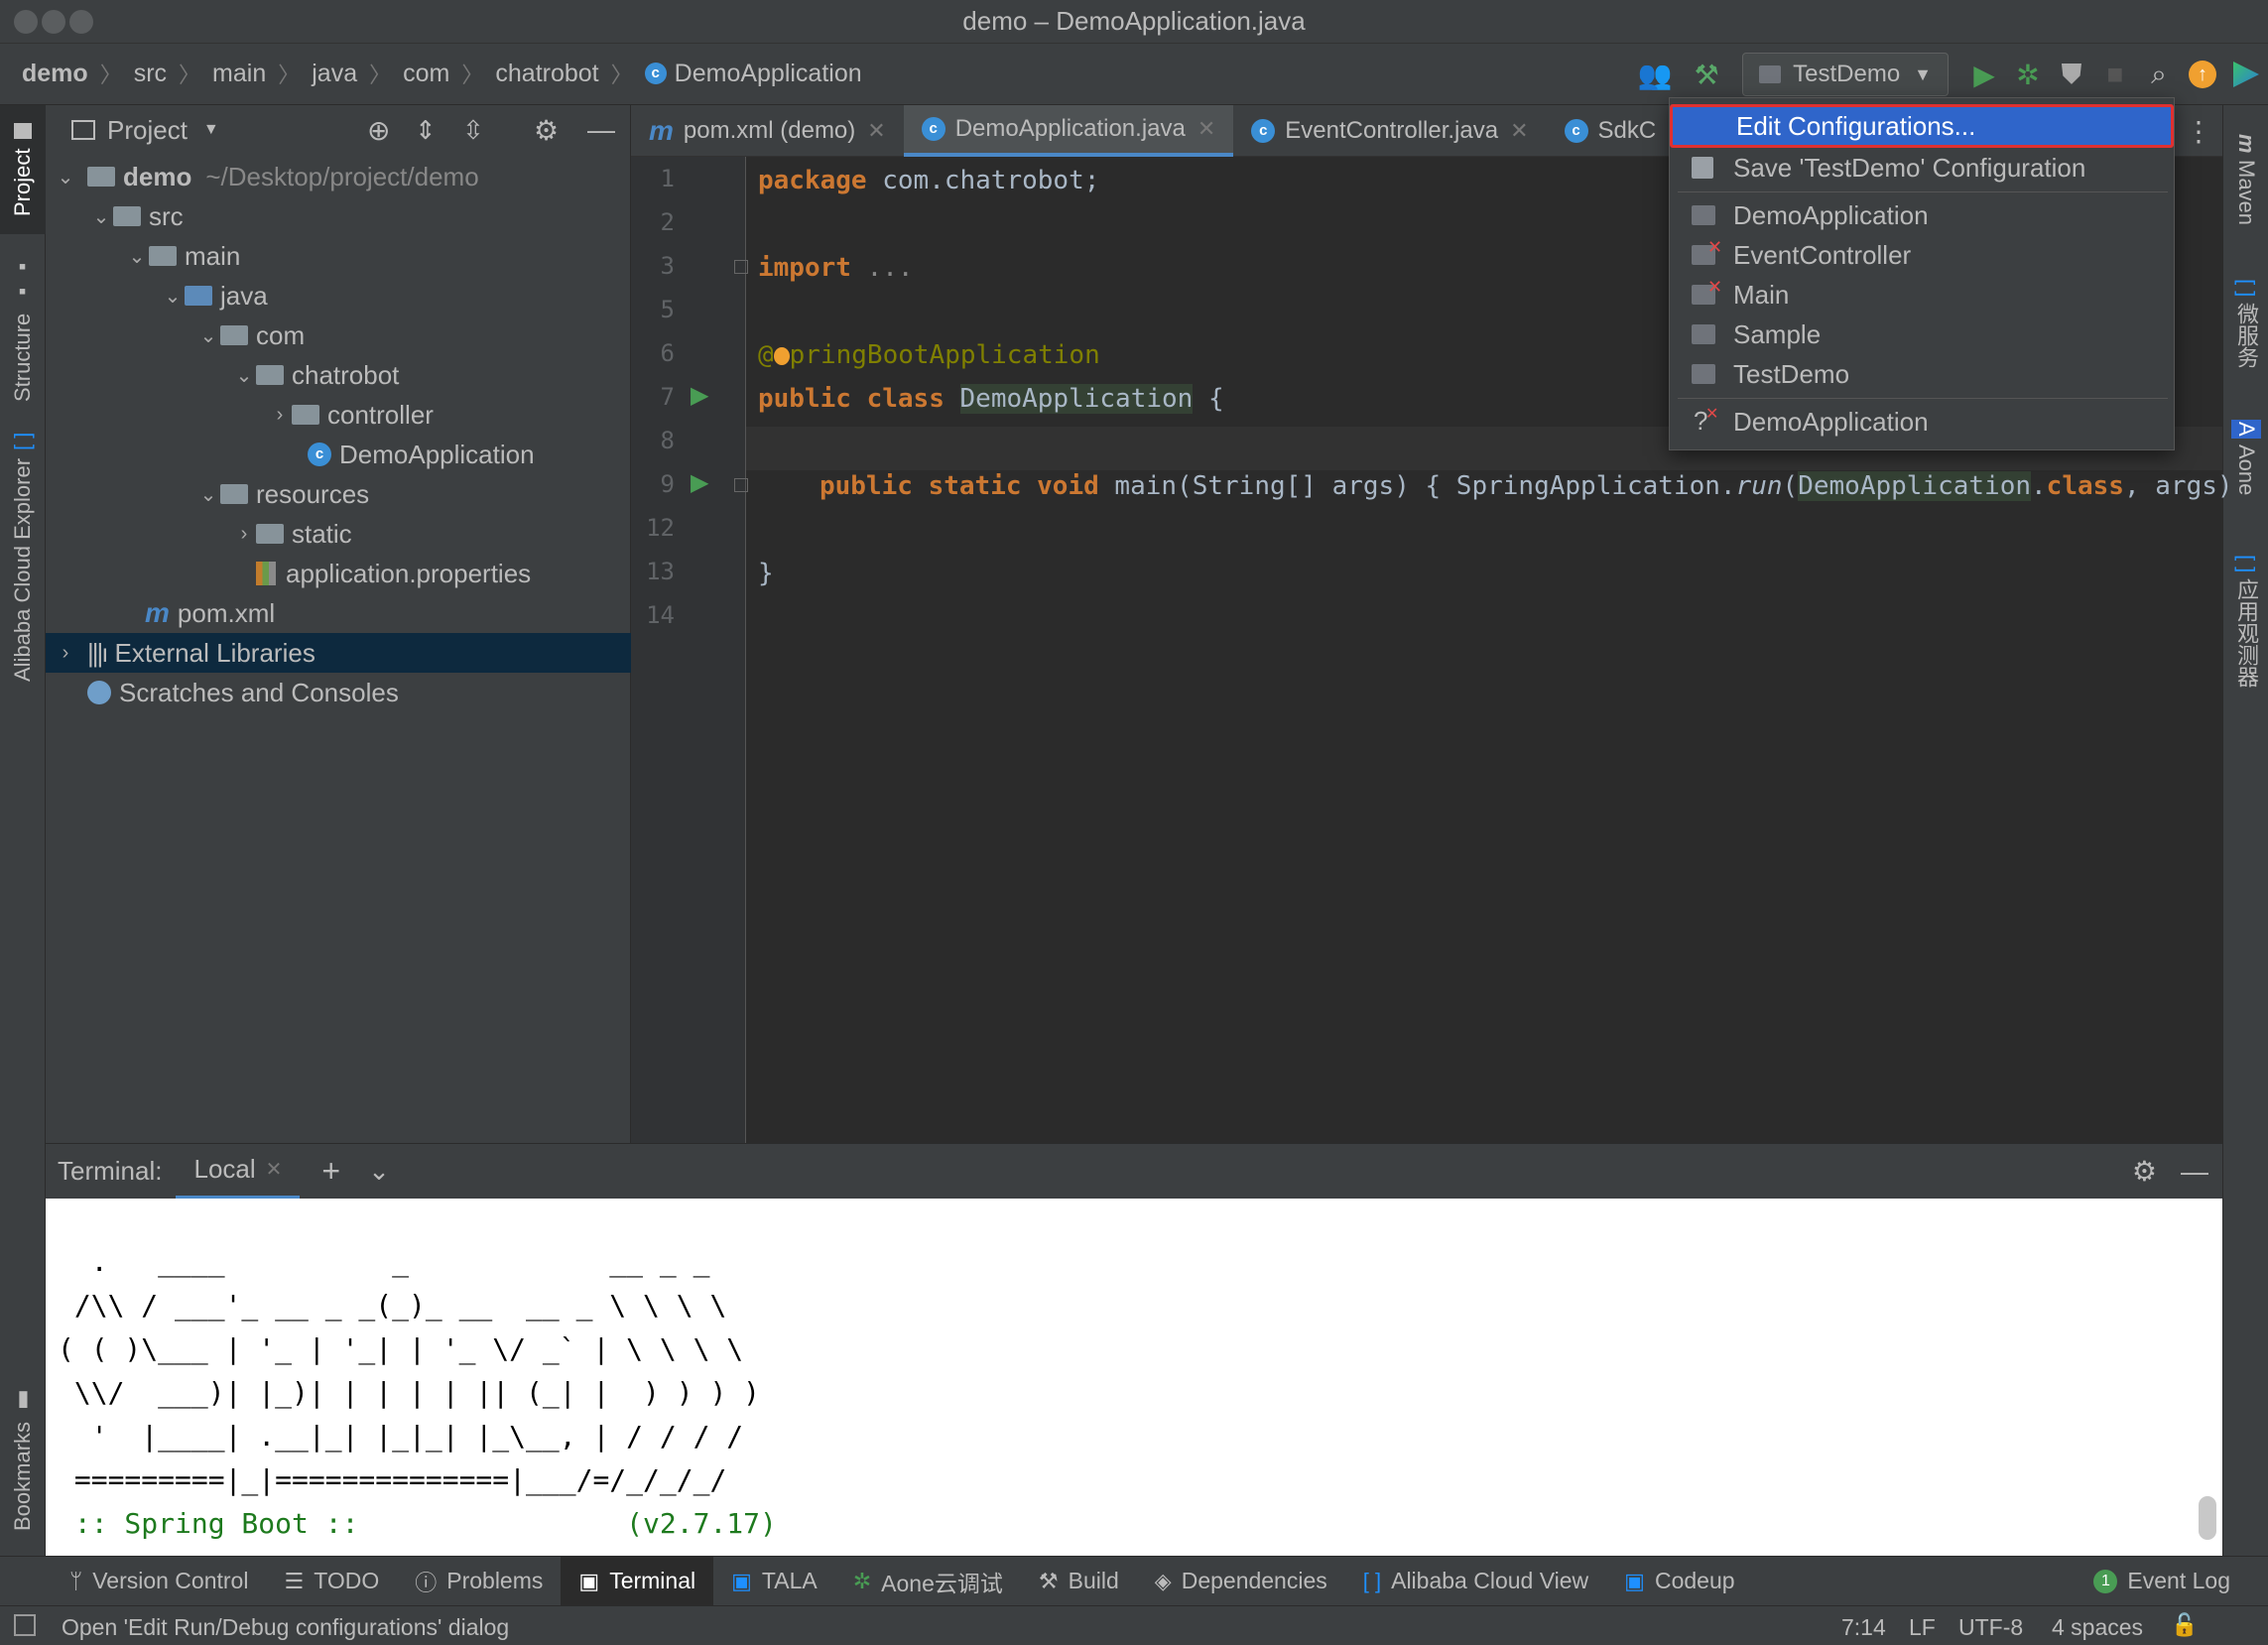 The image size is (2268, 1645). Describe the element at coordinates (2245, 621) in the screenshot. I see `observer-tool-tab: [ ] 应用观测器` at that location.